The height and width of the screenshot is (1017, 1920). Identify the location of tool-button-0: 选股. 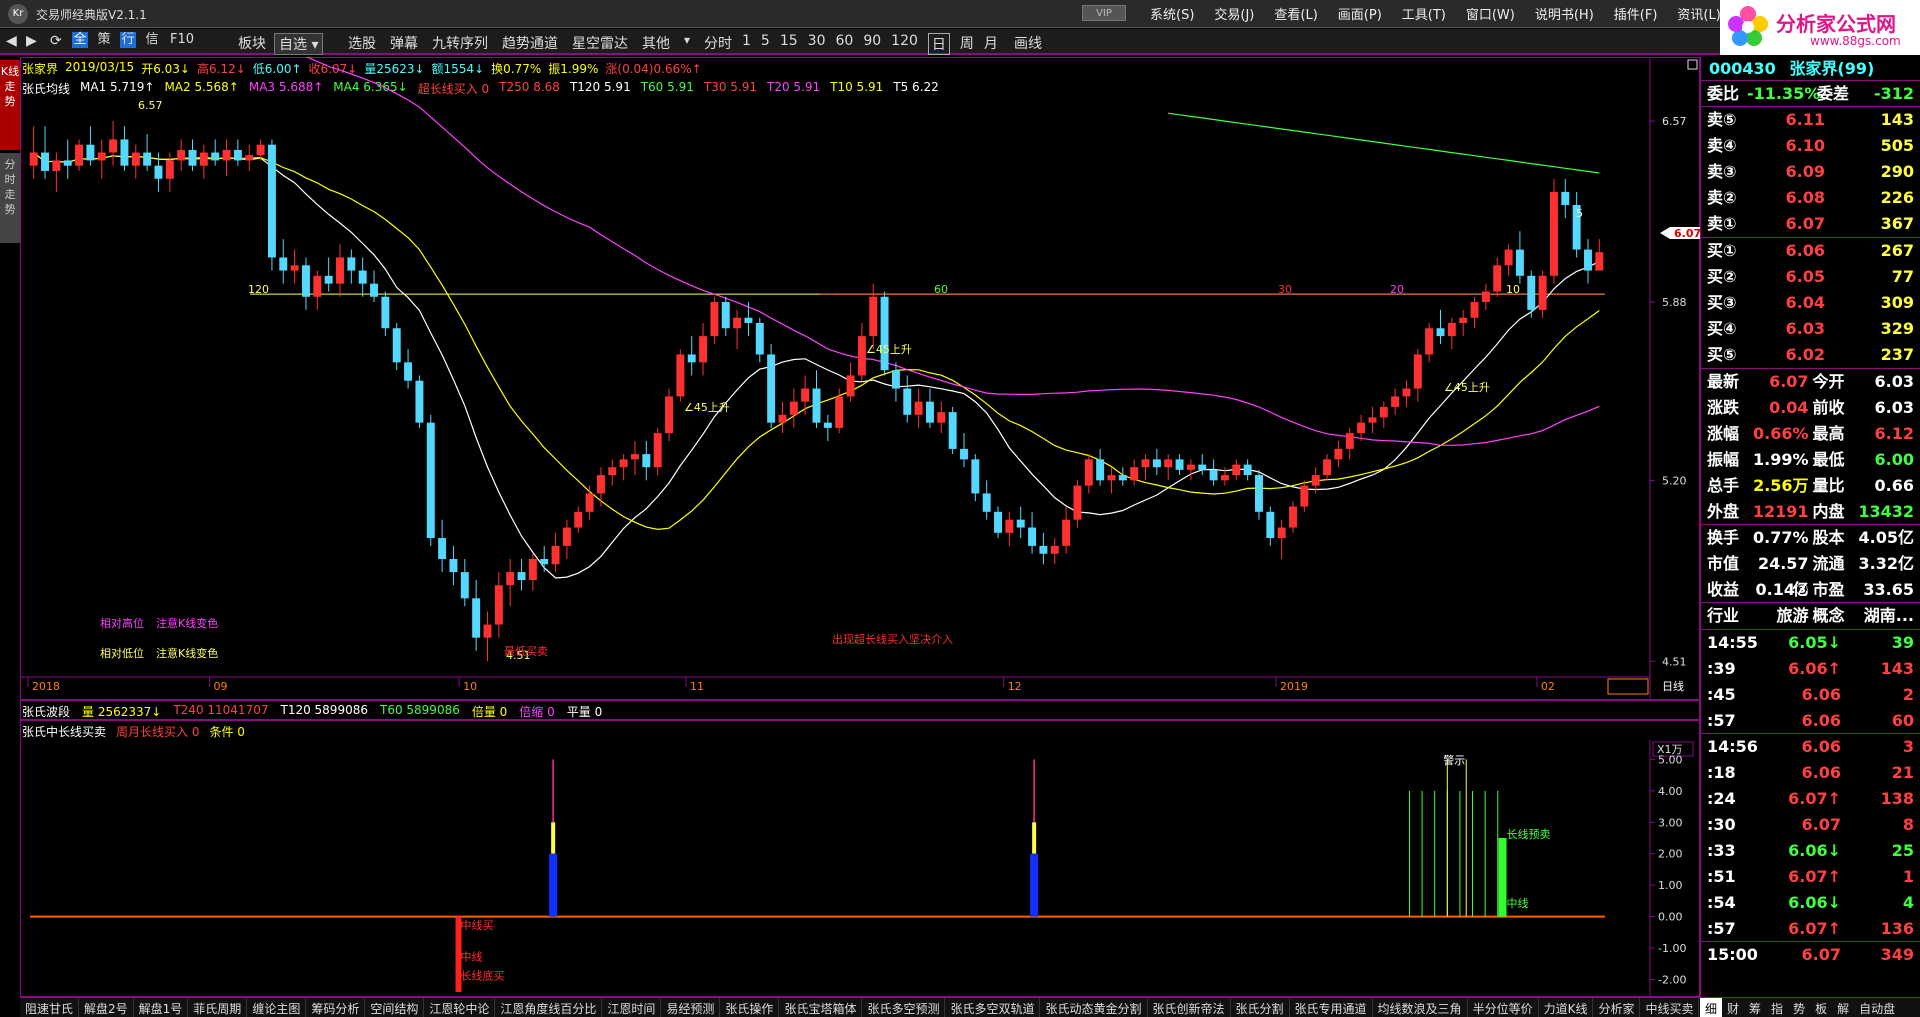
(362, 43).